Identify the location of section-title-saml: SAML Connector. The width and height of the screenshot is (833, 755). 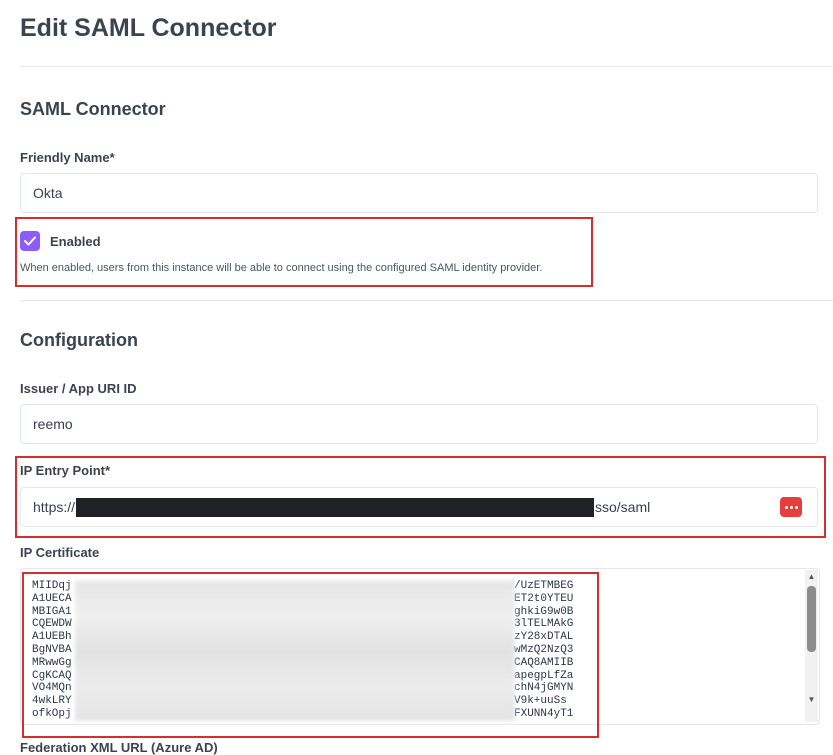
(93, 109).